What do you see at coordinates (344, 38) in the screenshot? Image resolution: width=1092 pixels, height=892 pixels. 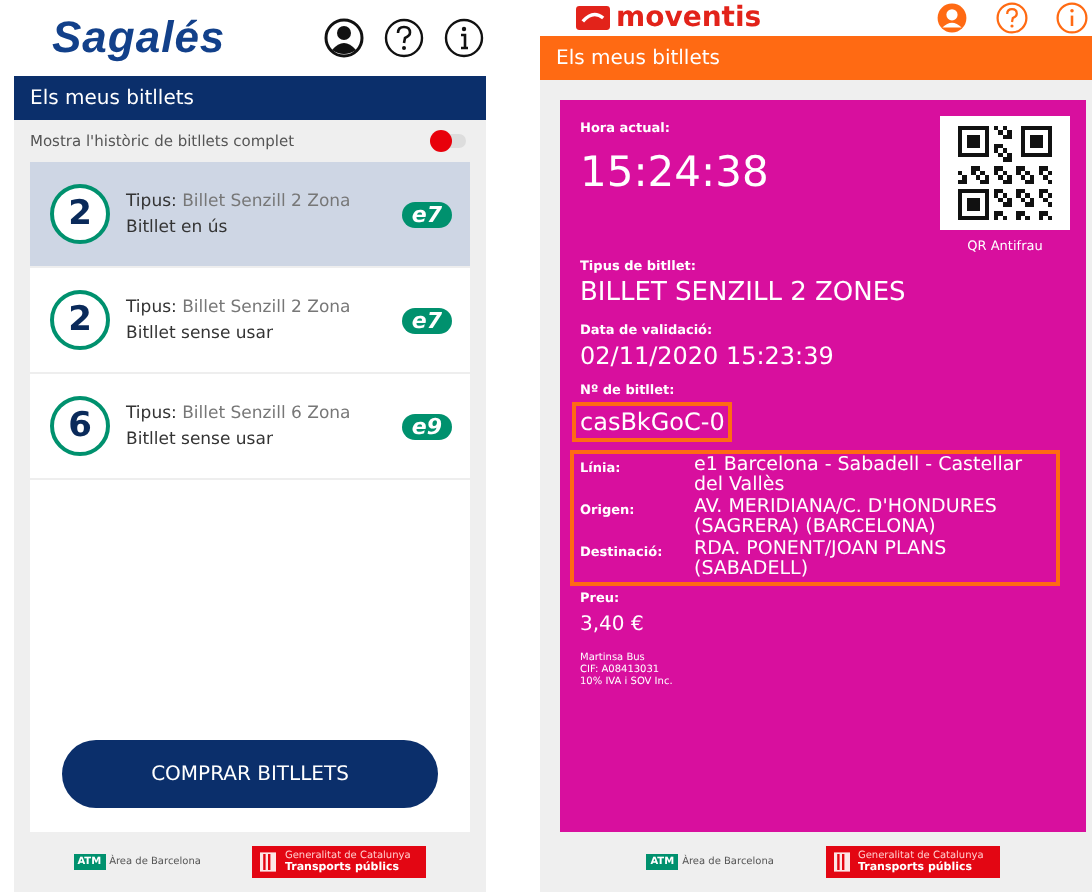 I see `account-icon` at bounding box center [344, 38].